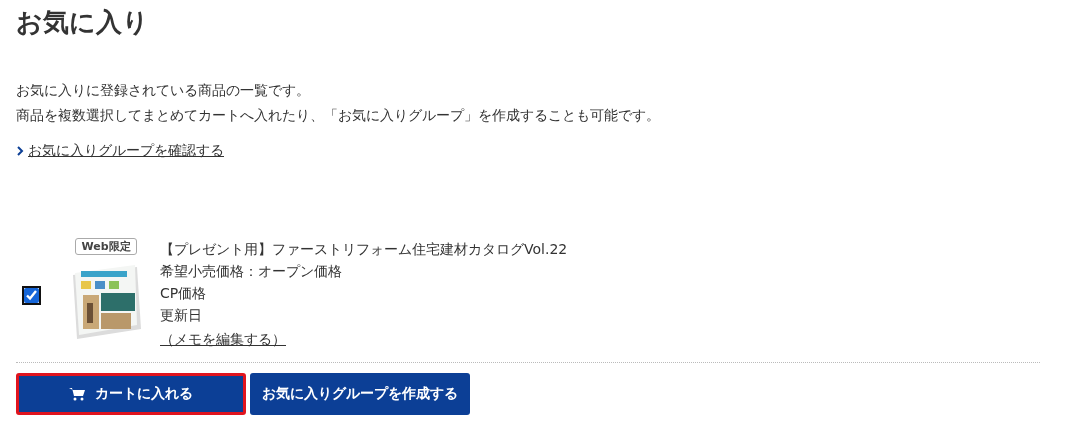  Describe the element at coordinates (31, 295) in the screenshot. I see `item-checkbox` at that location.